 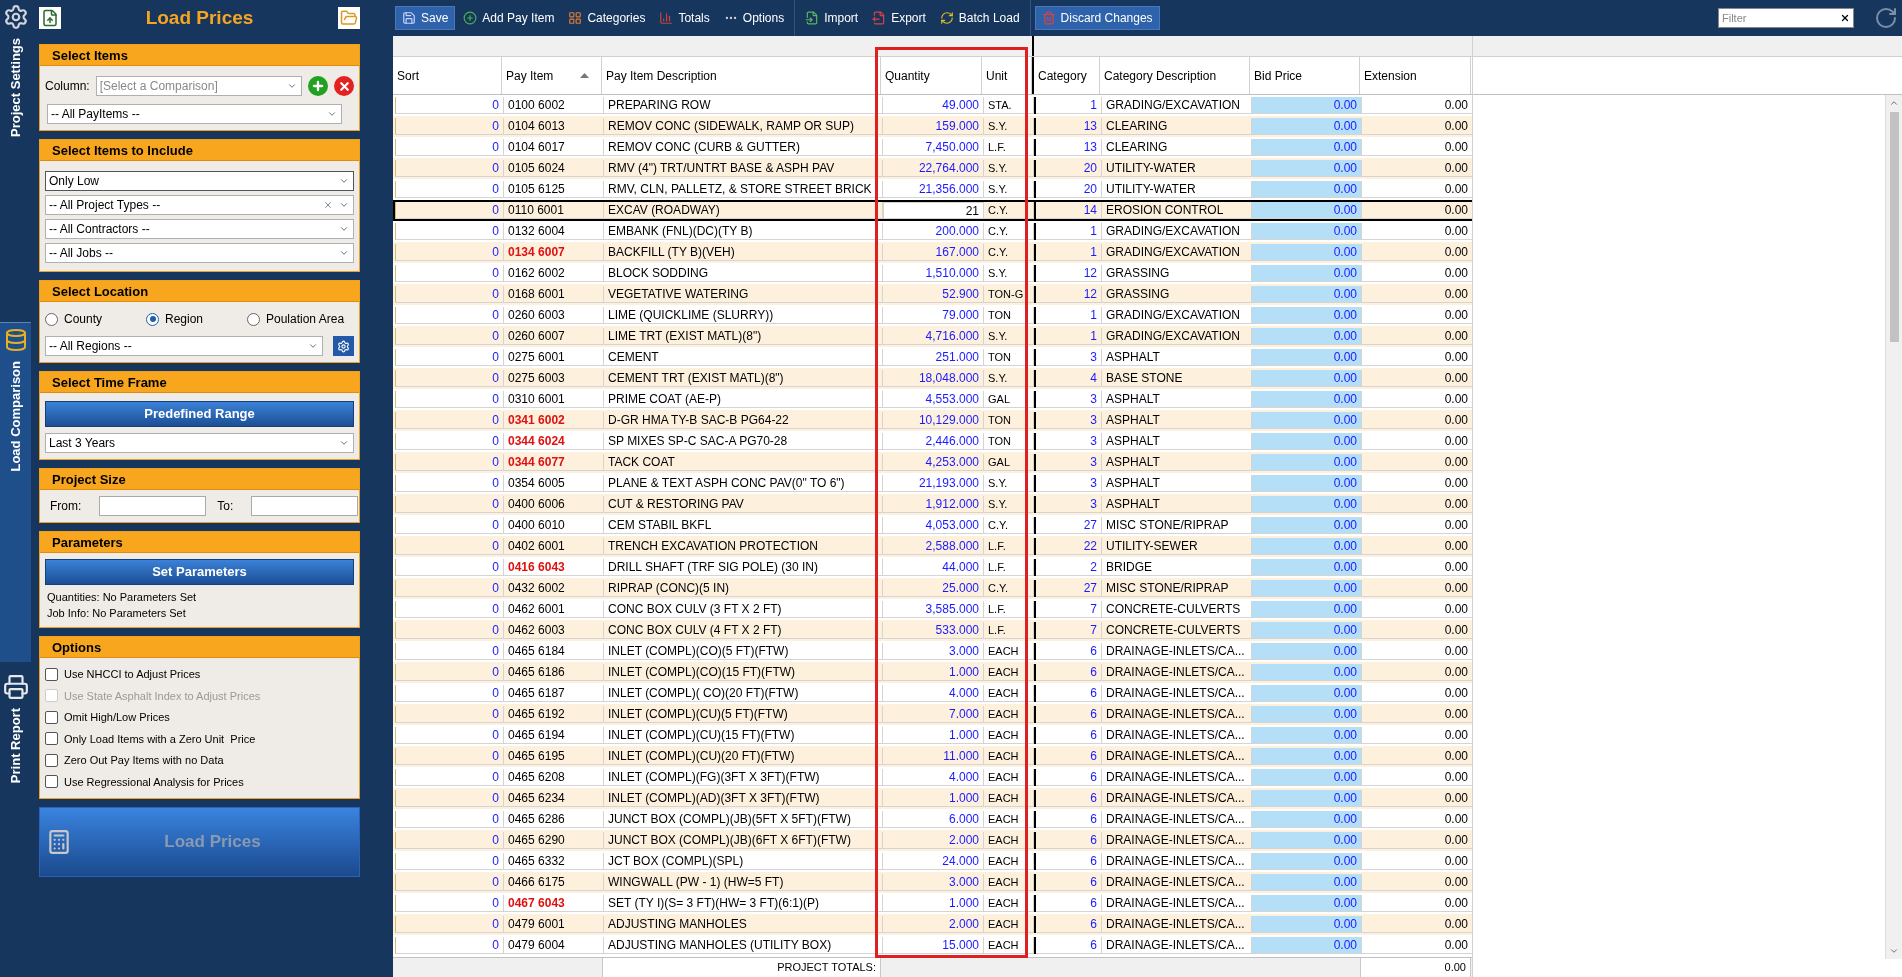 What do you see at coordinates (50, 18) in the screenshot?
I see `save-file-icon` at bounding box center [50, 18].